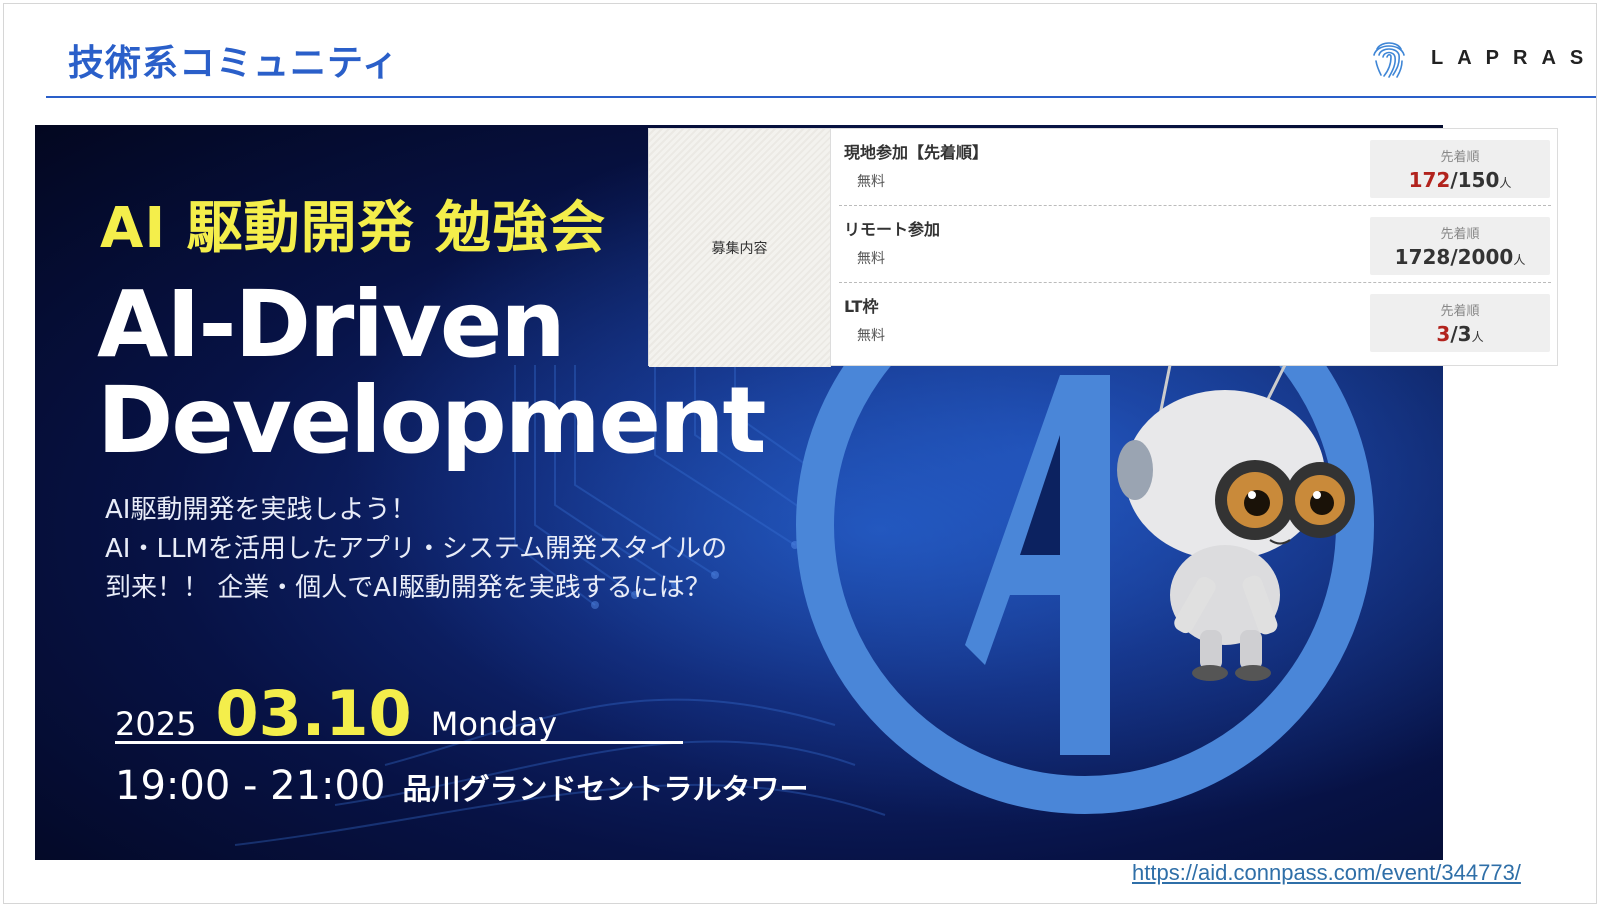  Describe the element at coordinates (1464, 334) in the screenshot. I see `capacity-limit: 3` at that location.